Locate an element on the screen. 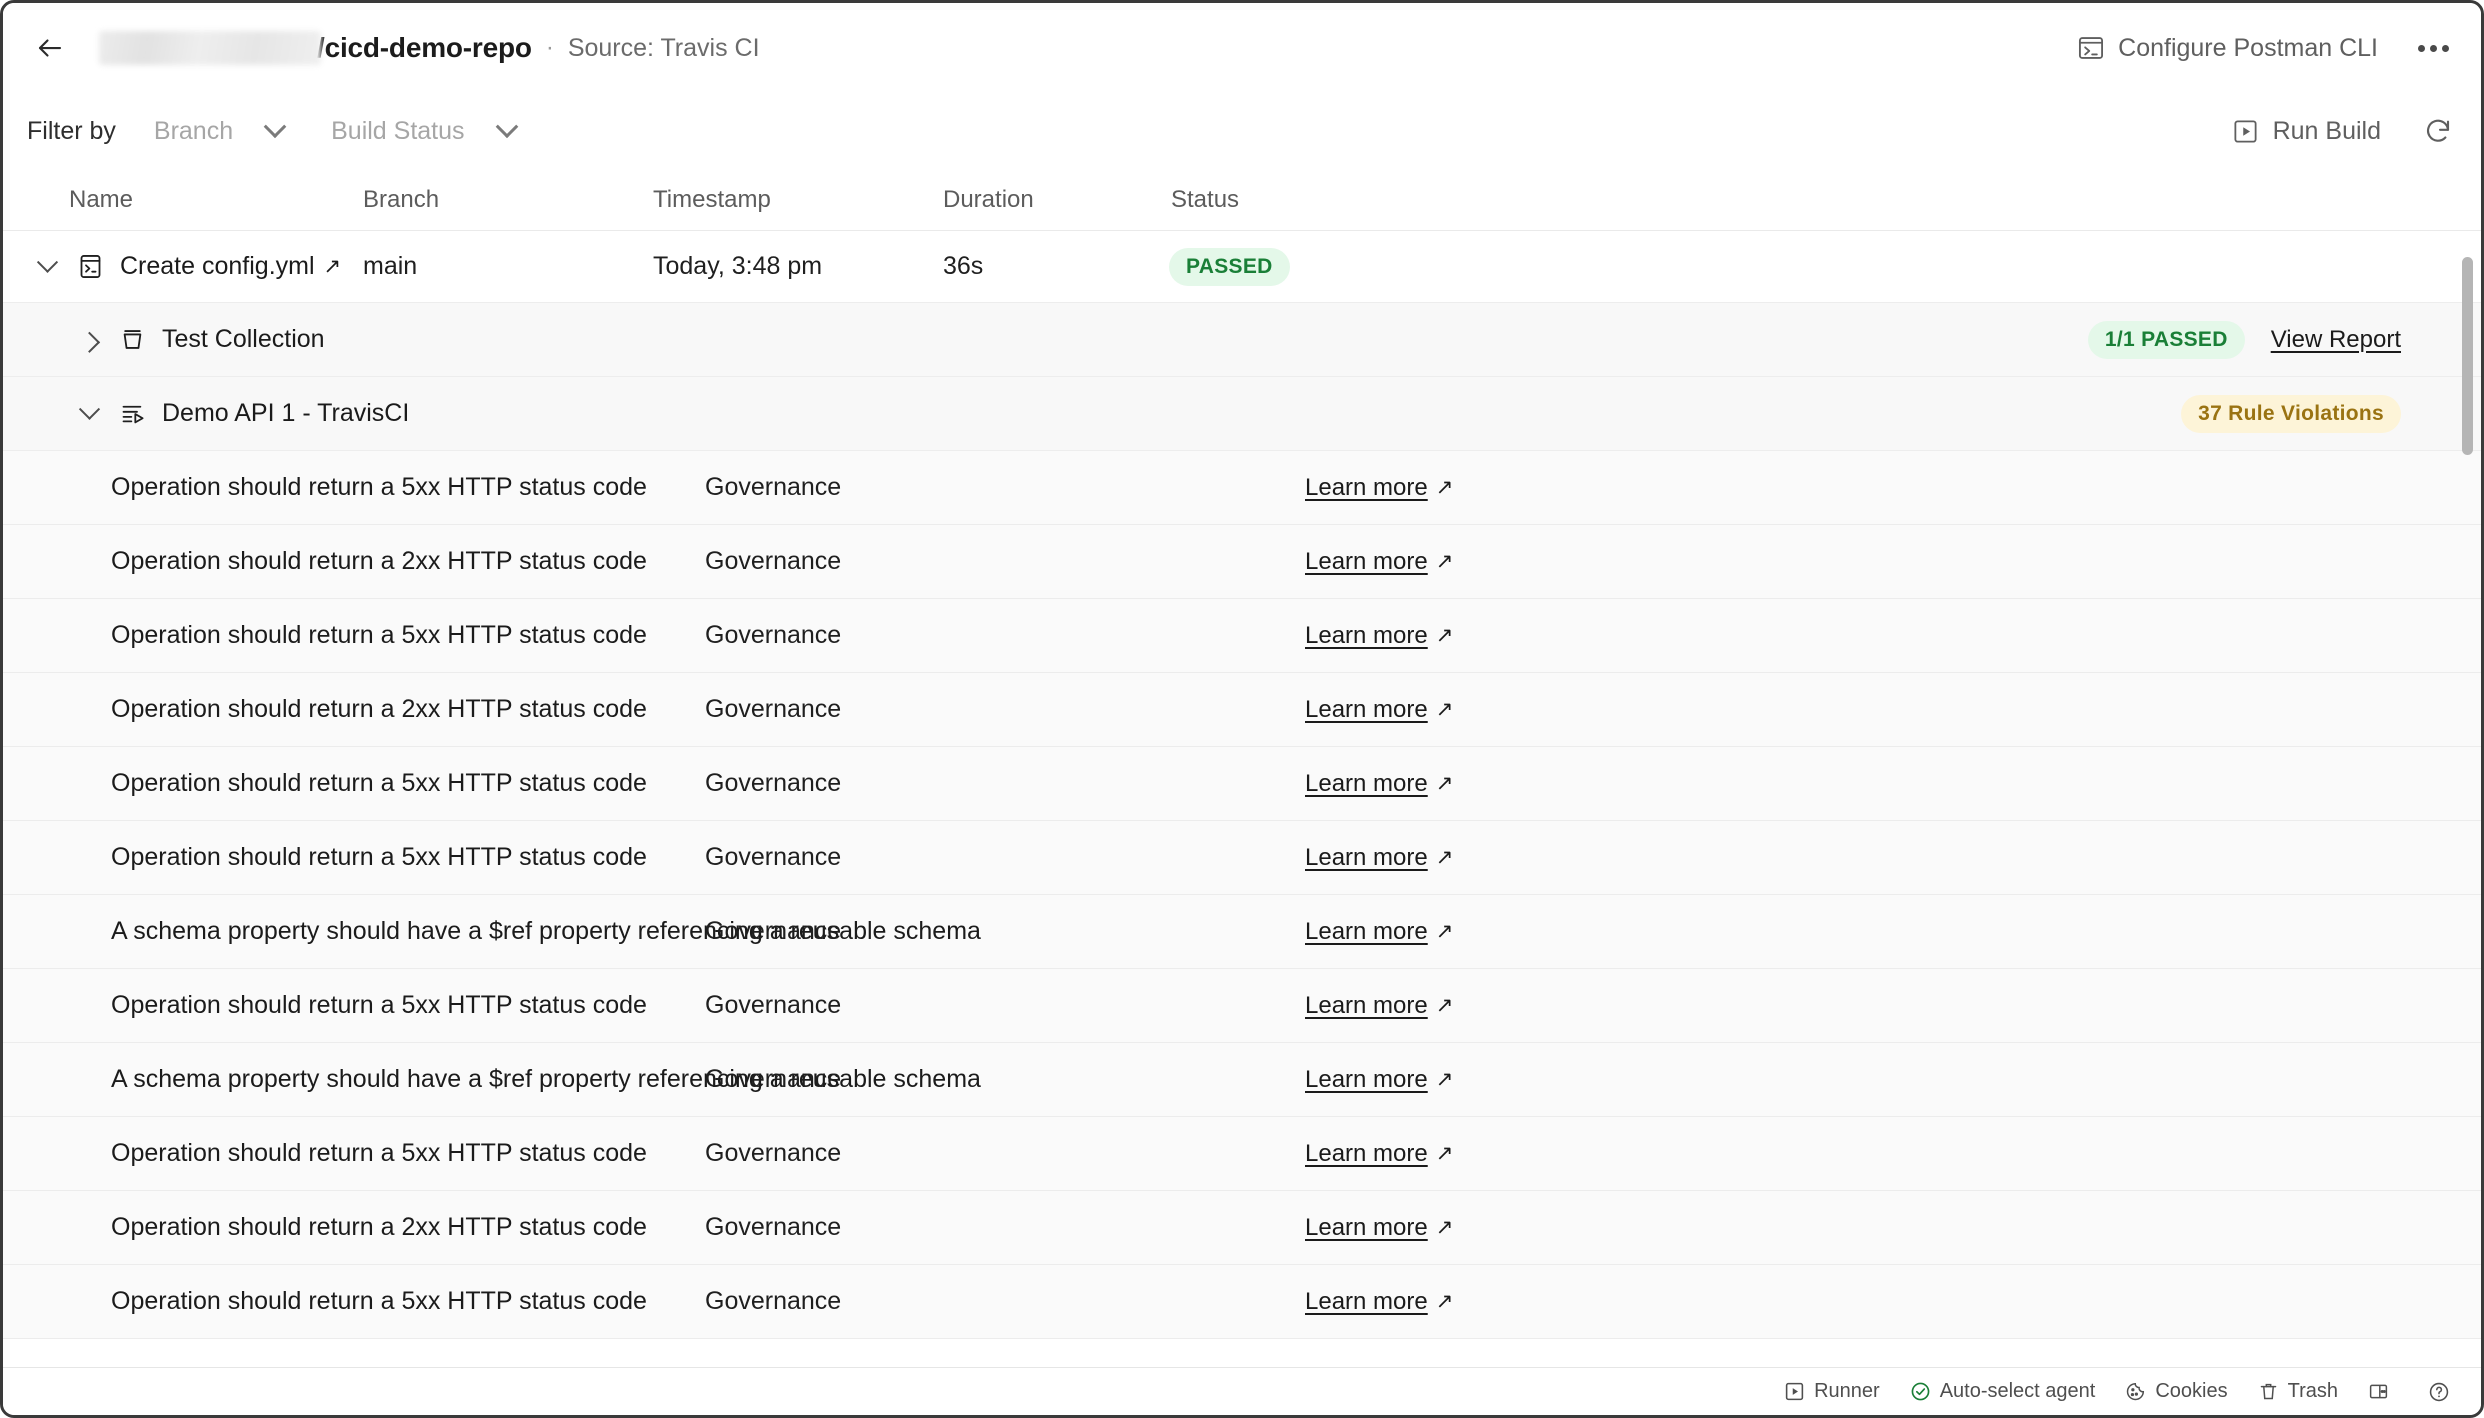  test-collection-badge: 1/1 PASSED is located at coordinates (2166, 339).